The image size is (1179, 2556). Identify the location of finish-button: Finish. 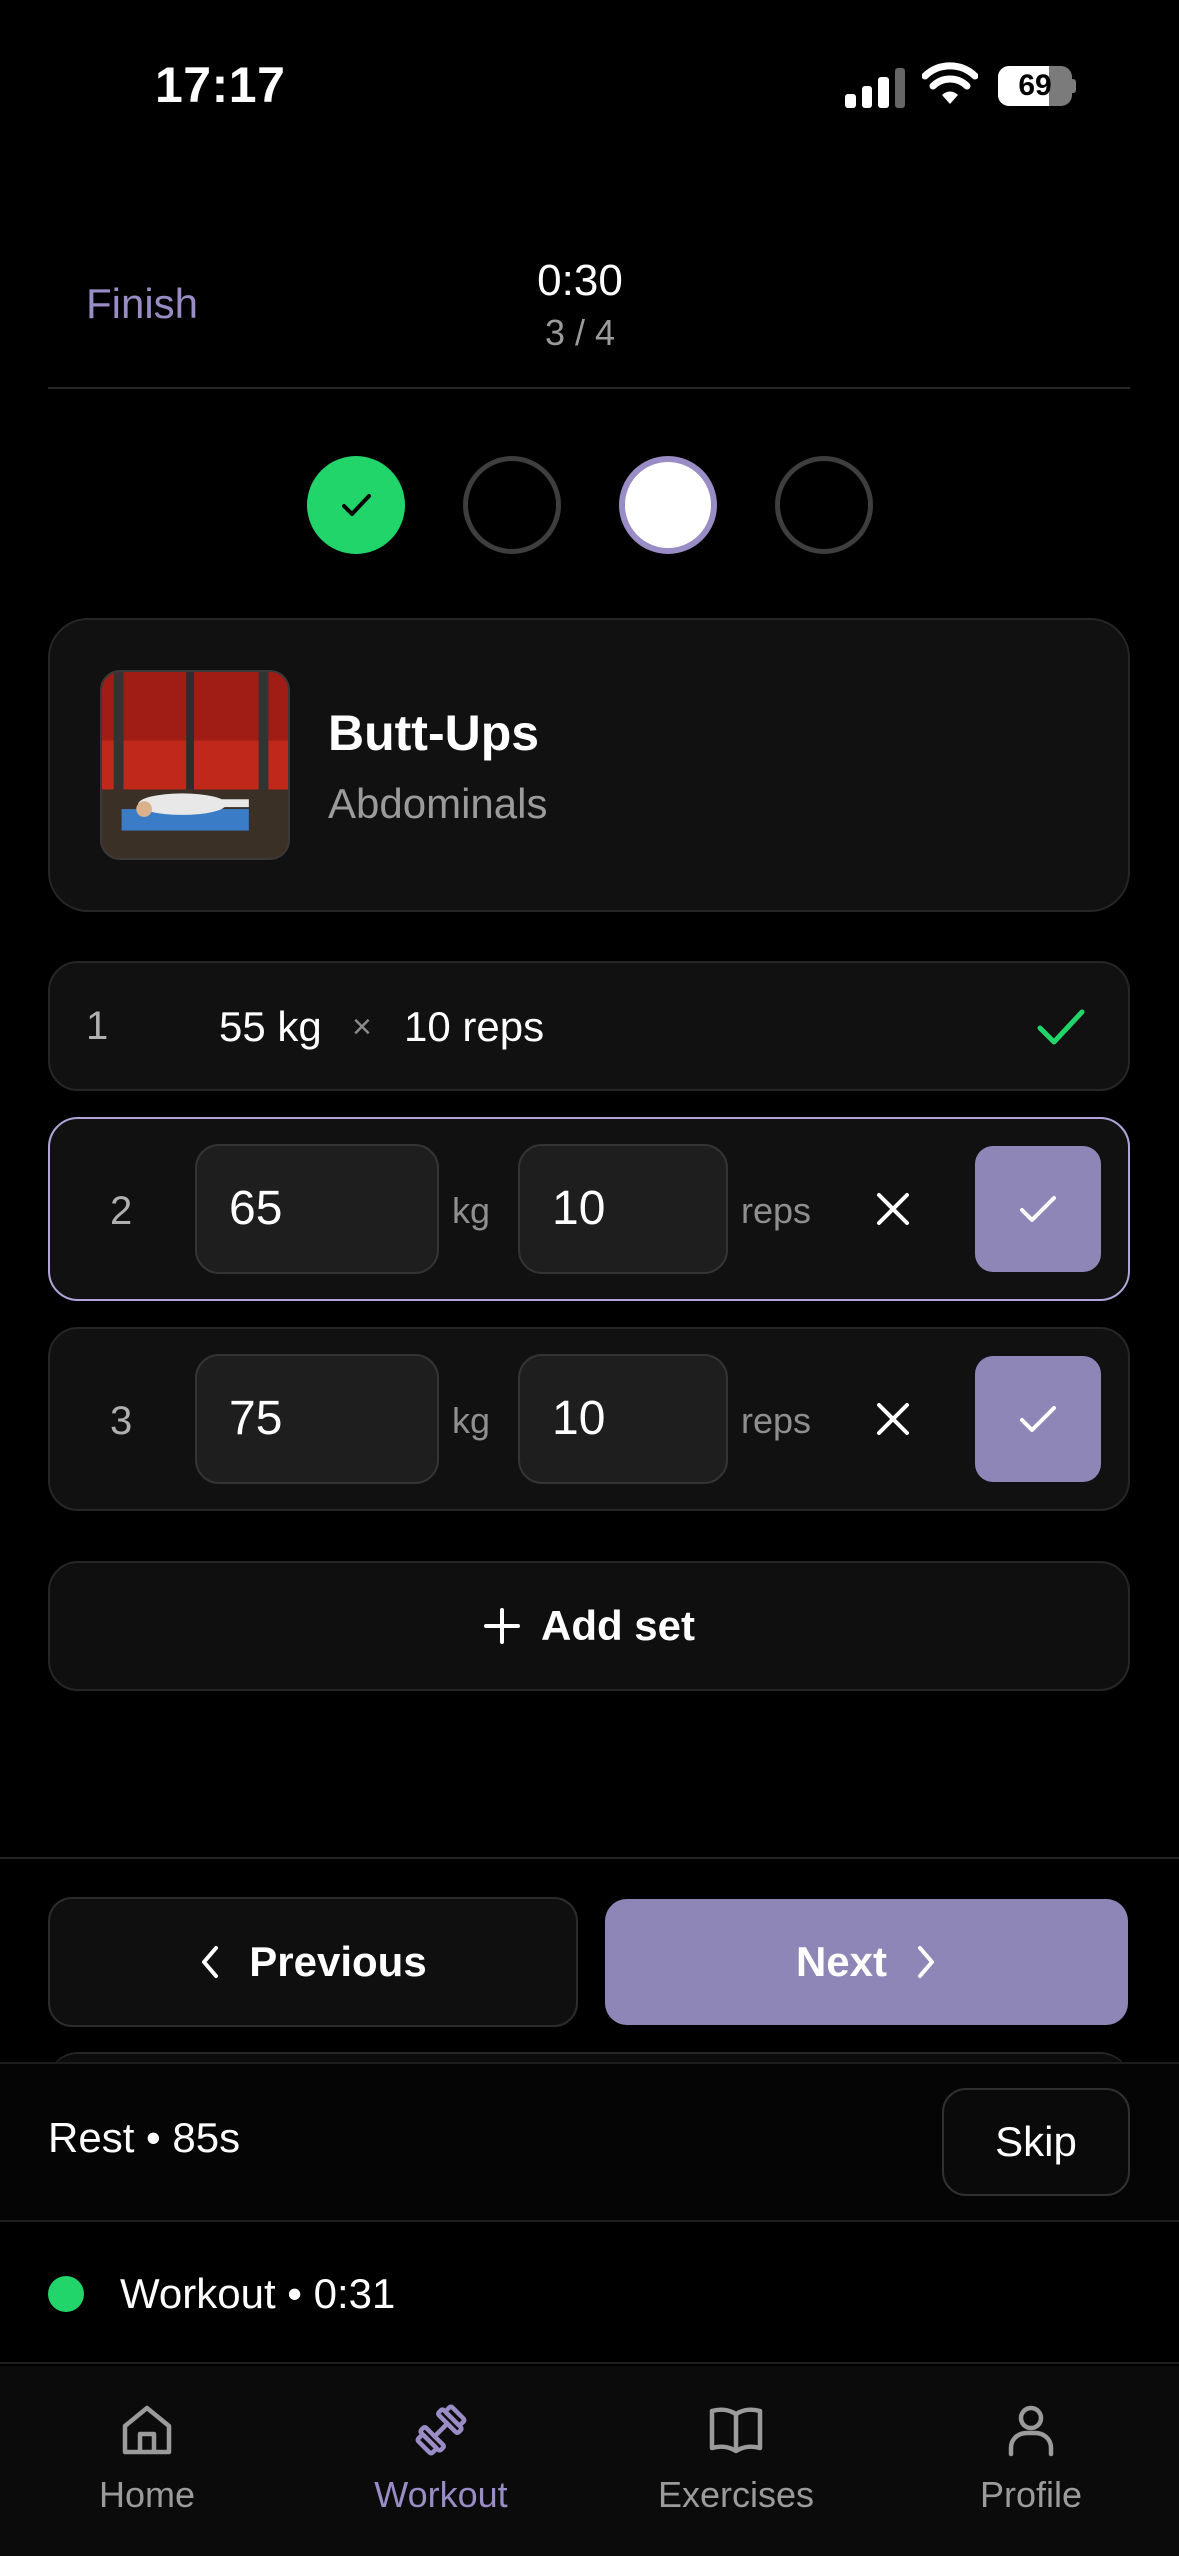
(142, 304).